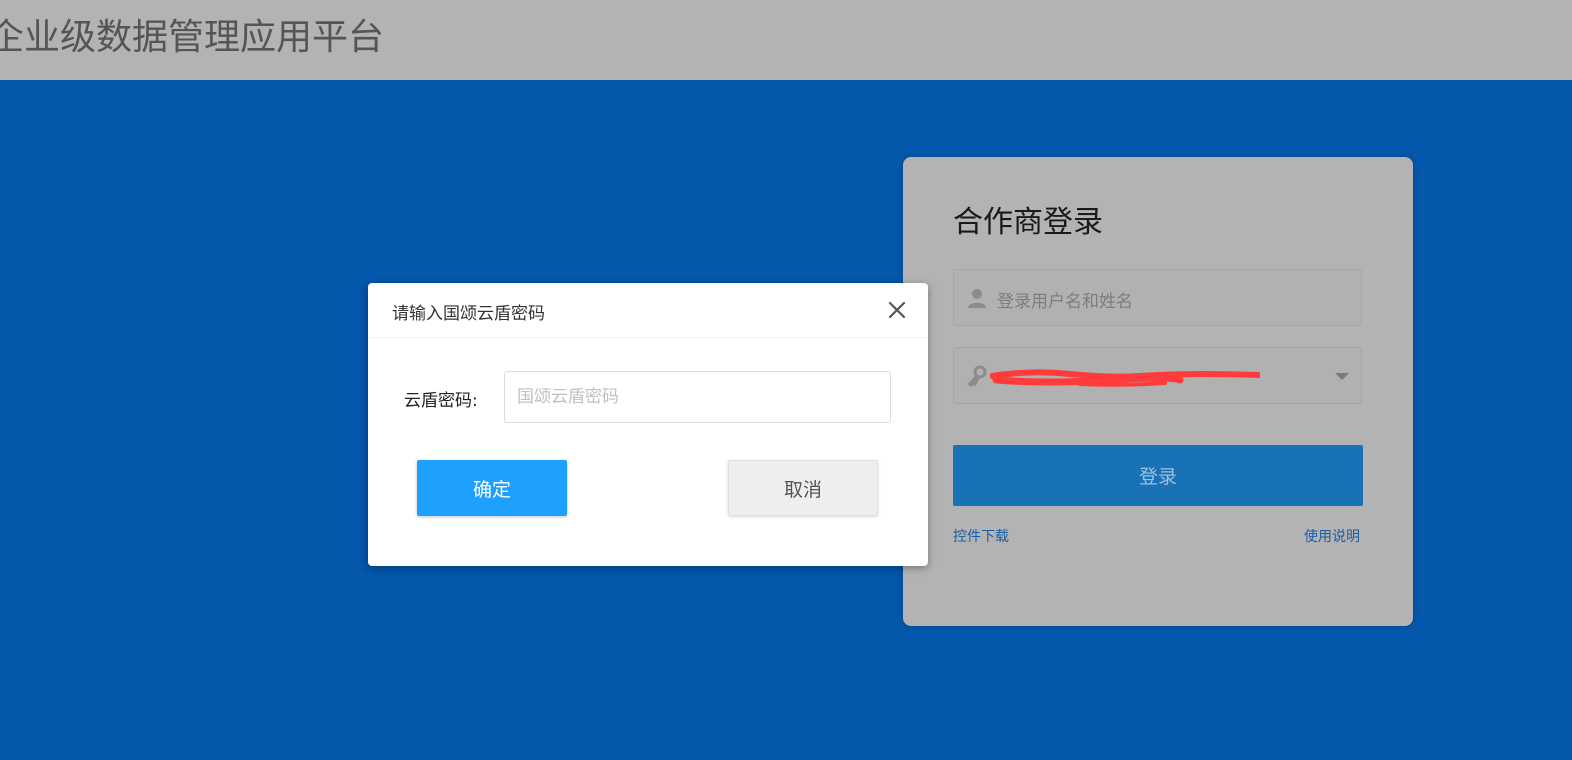 This screenshot has height=760, width=1572. I want to click on top-header: 企业级数据管理应用平台, so click(786, 40).